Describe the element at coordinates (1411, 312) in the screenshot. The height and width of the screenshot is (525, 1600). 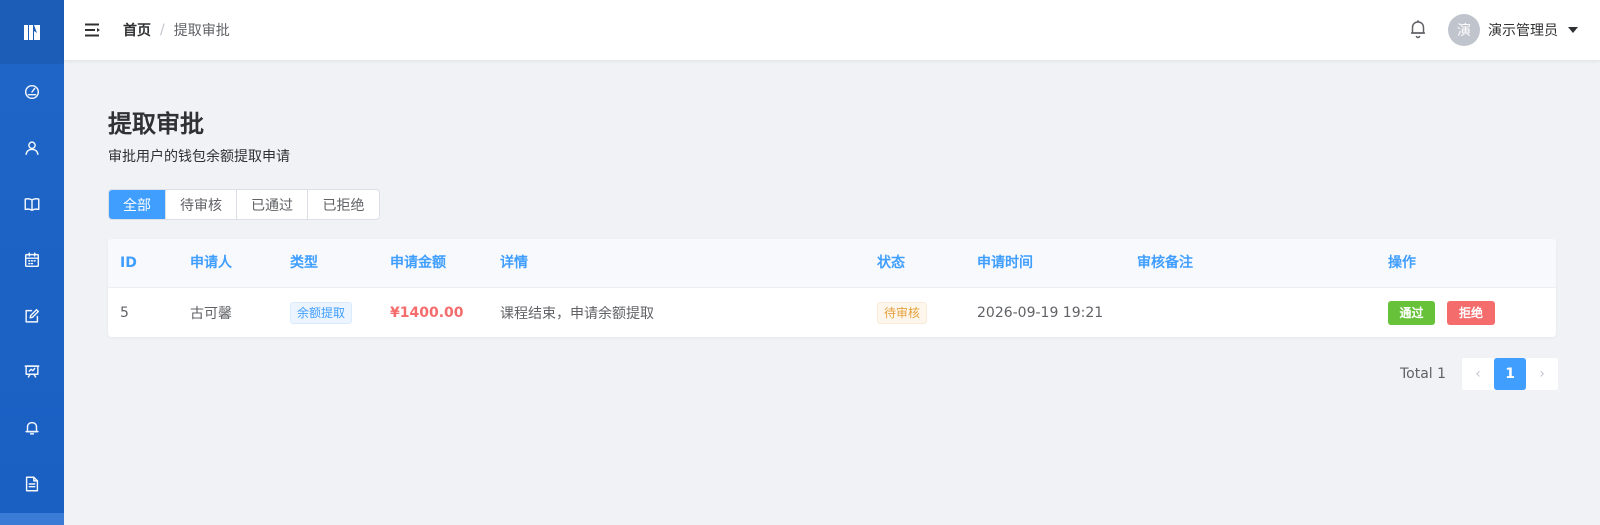
I see `approve-button: 通过` at that location.